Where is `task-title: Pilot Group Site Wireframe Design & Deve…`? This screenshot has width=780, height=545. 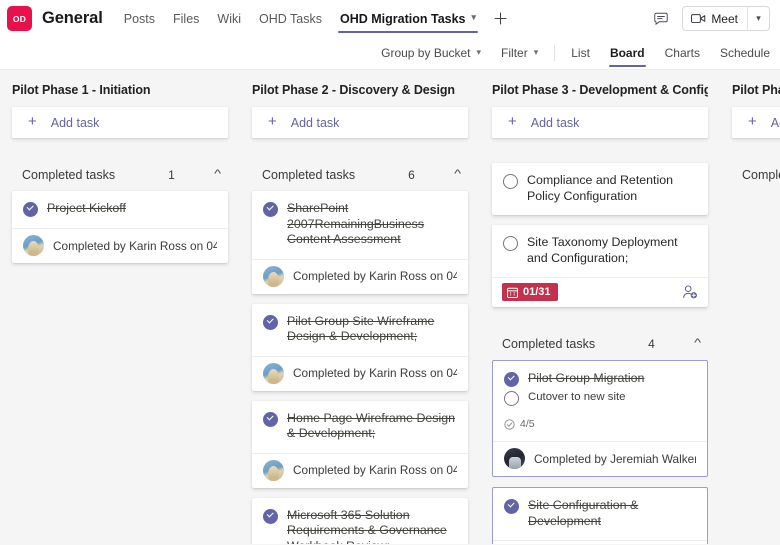
task-title: Pilot Group Site Wireframe Design & Deve… is located at coordinates (361, 328).